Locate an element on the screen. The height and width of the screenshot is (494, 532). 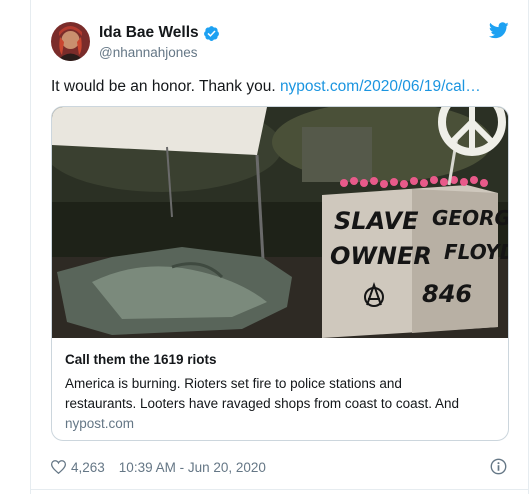
card-title: Call them the 1619 riots is located at coordinates (141, 359).